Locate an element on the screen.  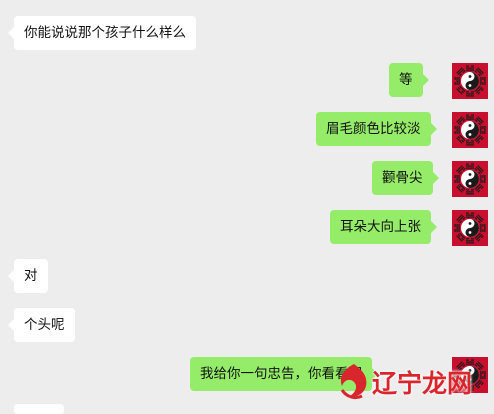
watermark-logo-icon is located at coordinates (353, 382).